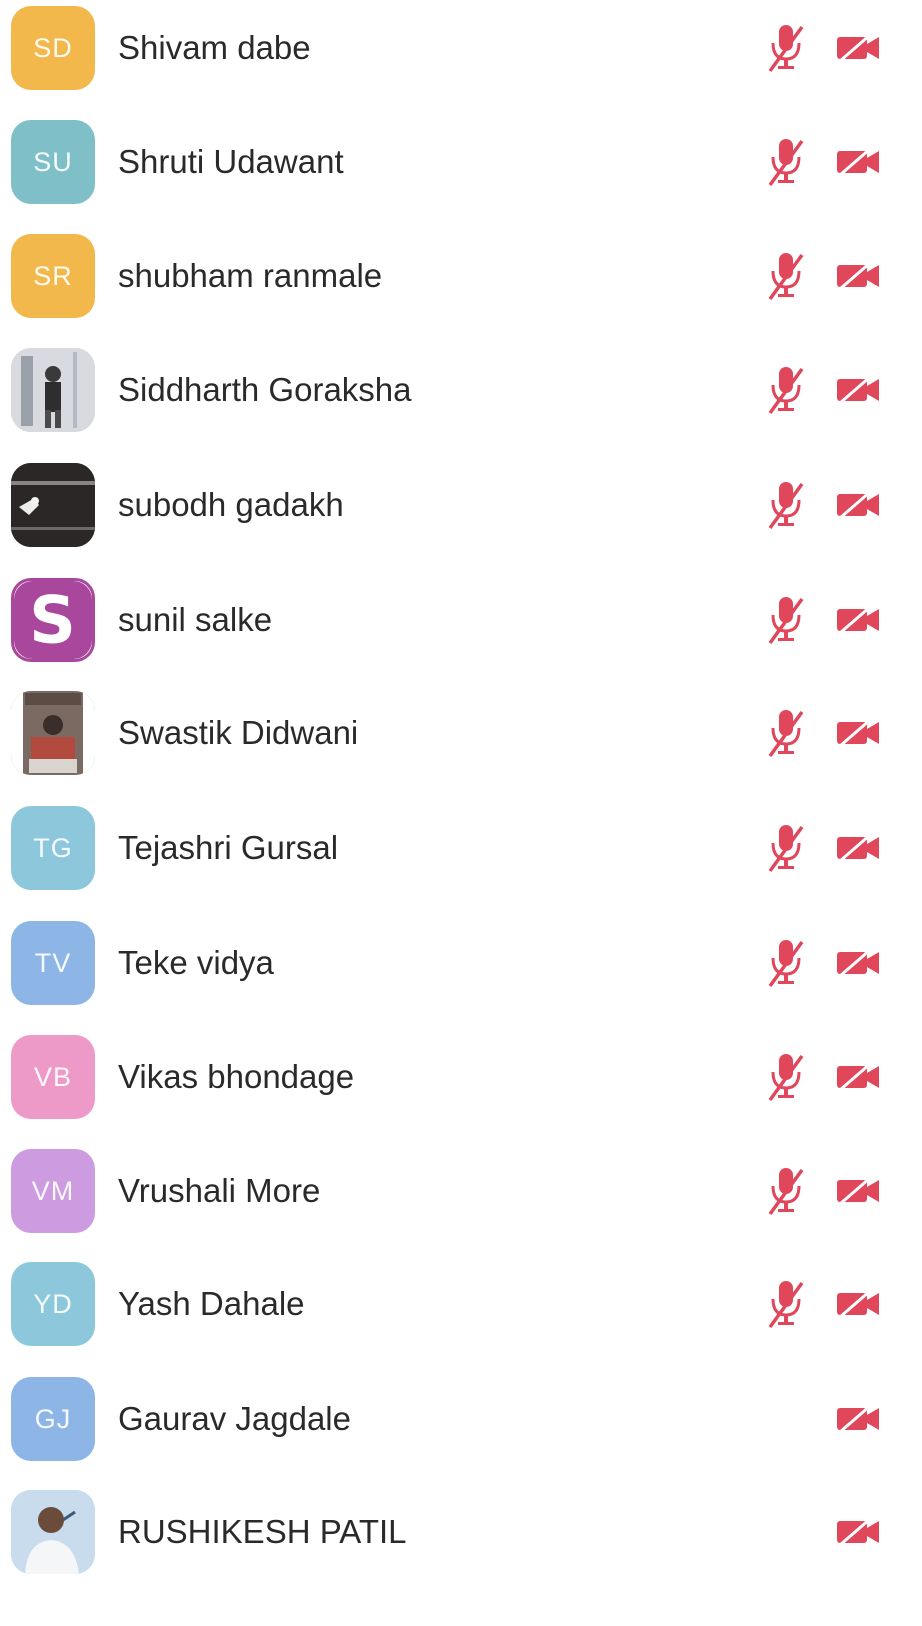 This screenshot has width=922, height=1626. What do you see at coordinates (219, 1190) in the screenshot?
I see `participant-name: Vrushali More` at bounding box center [219, 1190].